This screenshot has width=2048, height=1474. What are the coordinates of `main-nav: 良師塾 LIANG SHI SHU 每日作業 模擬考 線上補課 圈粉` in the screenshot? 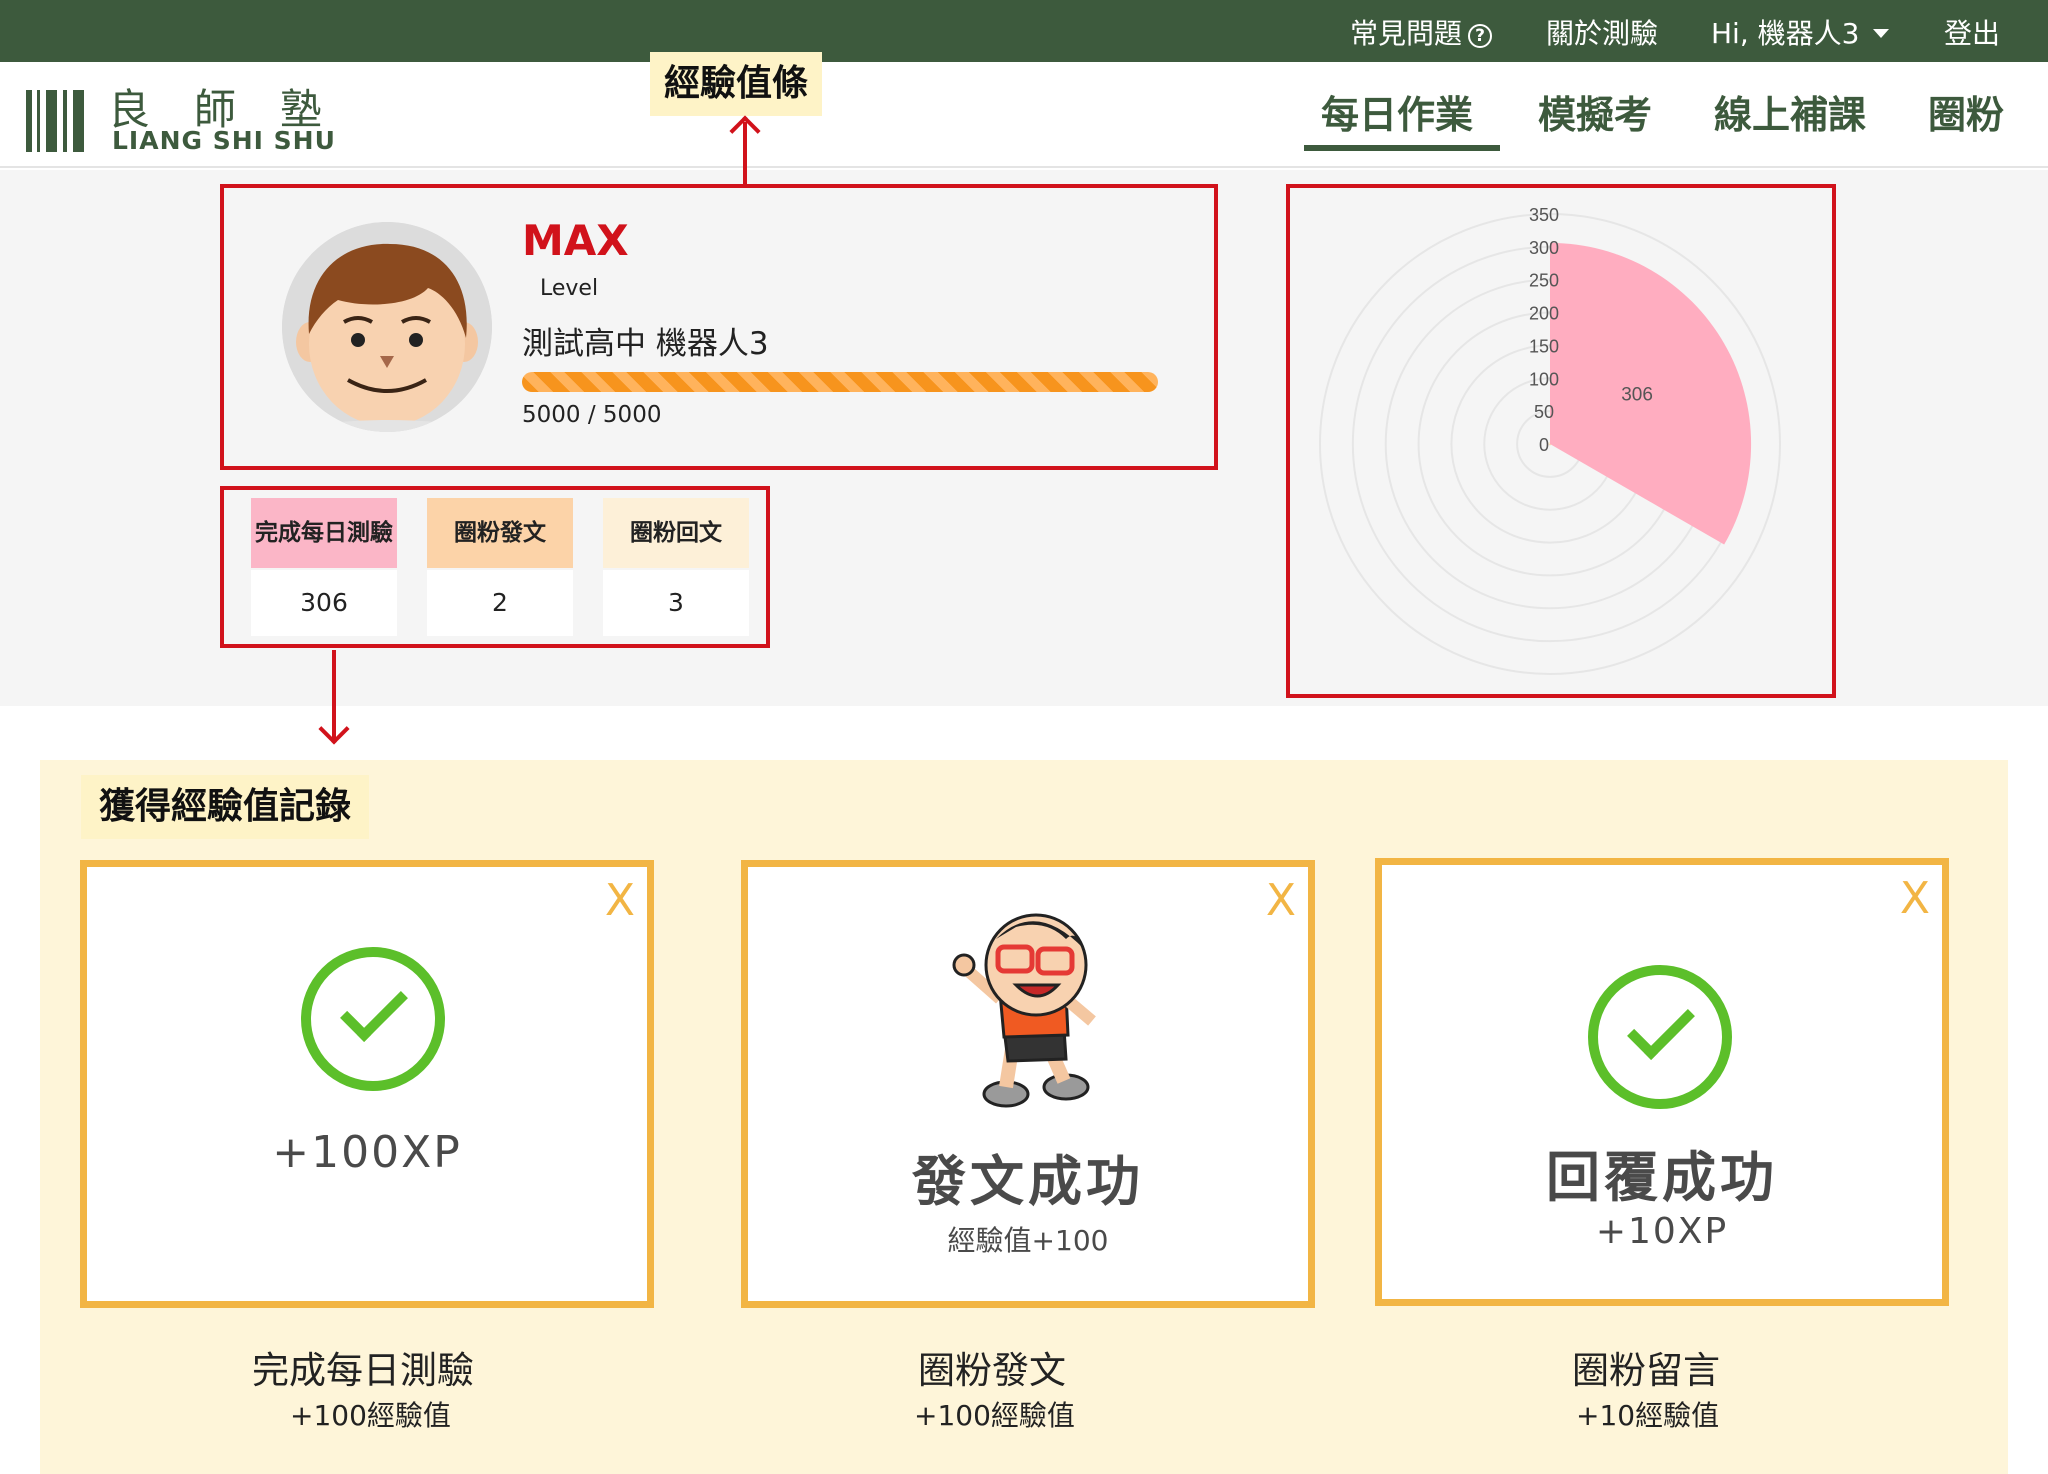 It's located at (1024, 115).